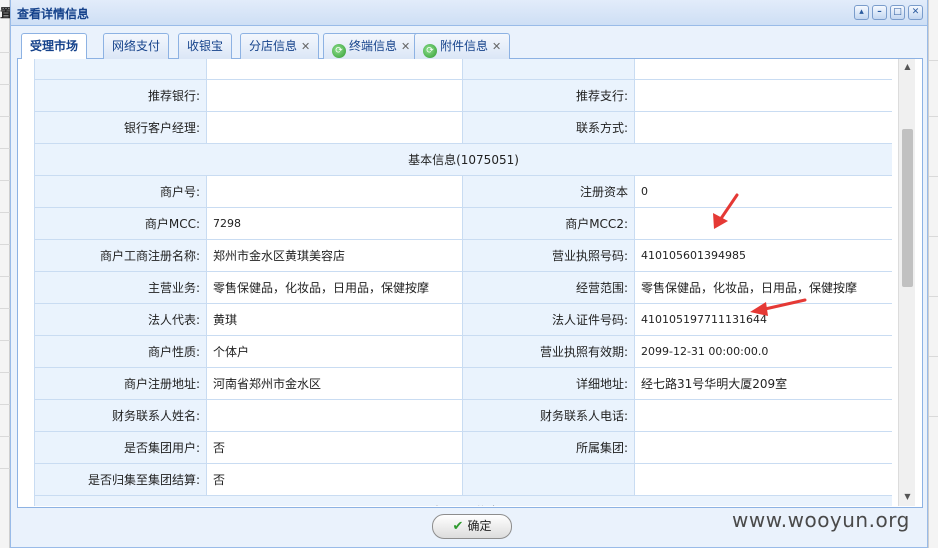 The height and width of the screenshot is (548, 938). What do you see at coordinates (879, 12) in the screenshot?
I see `minimize-icon: –` at bounding box center [879, 12].